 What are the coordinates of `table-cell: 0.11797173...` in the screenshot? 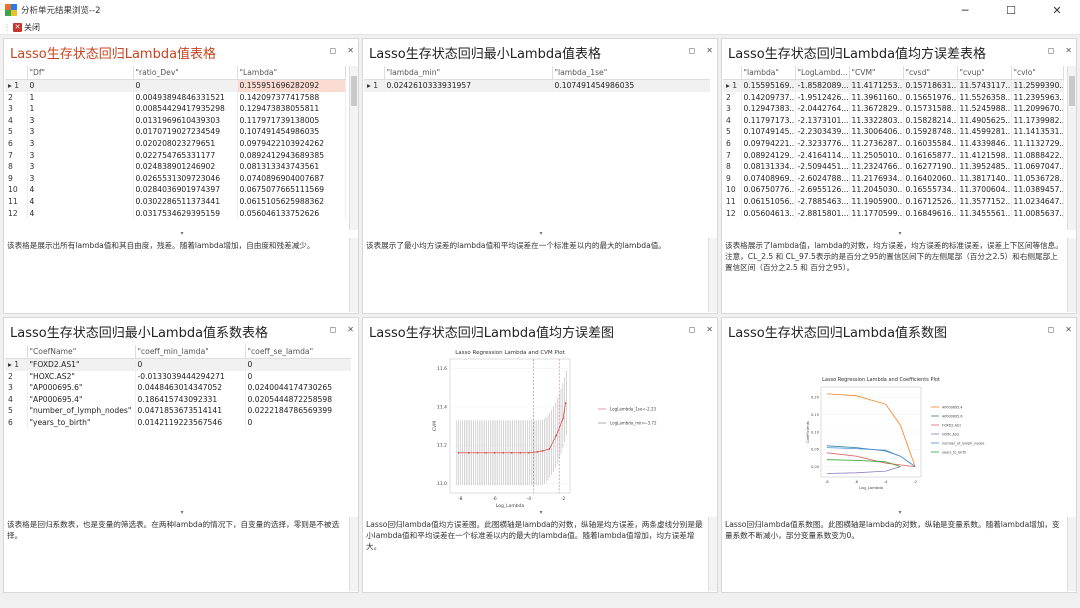 It's located at (768, 120).